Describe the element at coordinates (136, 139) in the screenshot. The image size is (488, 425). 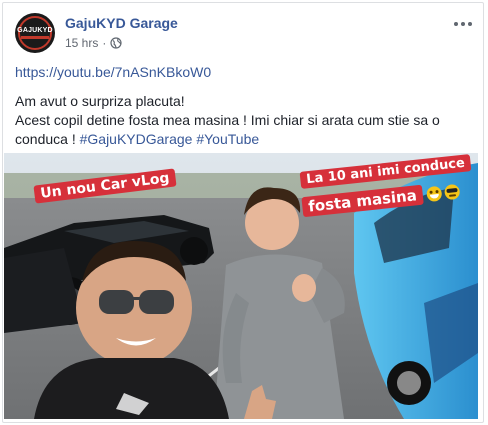
I see `hashtag-gajukydgarage: #GajuKYDGarage` at that location.